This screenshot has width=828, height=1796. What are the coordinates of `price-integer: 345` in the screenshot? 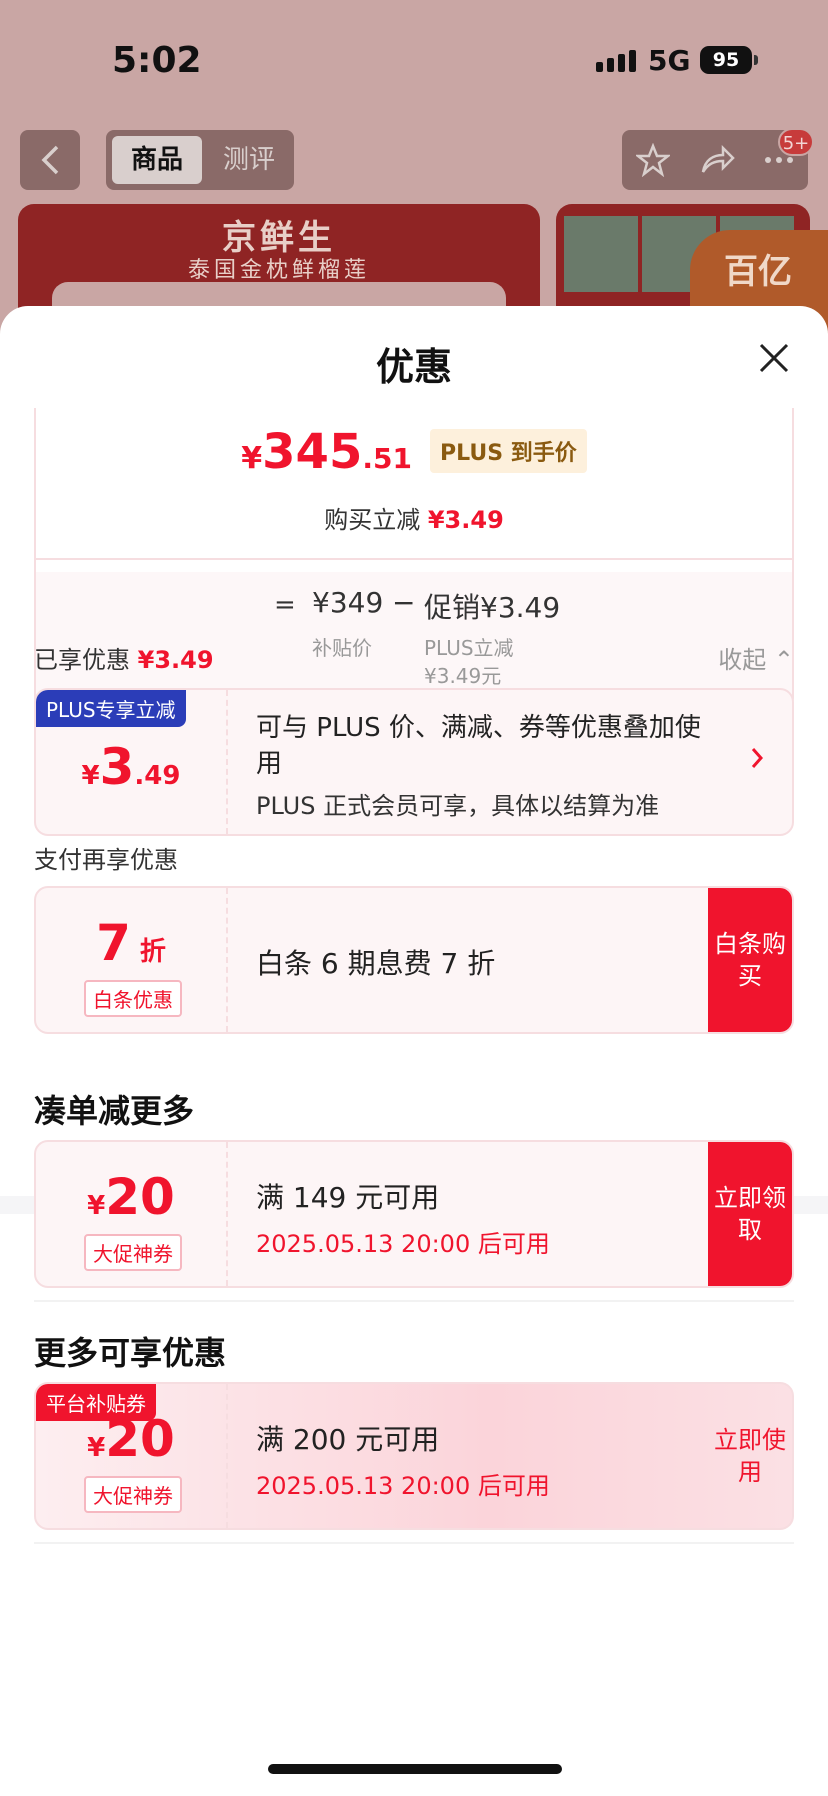 It's located at (312, 452).